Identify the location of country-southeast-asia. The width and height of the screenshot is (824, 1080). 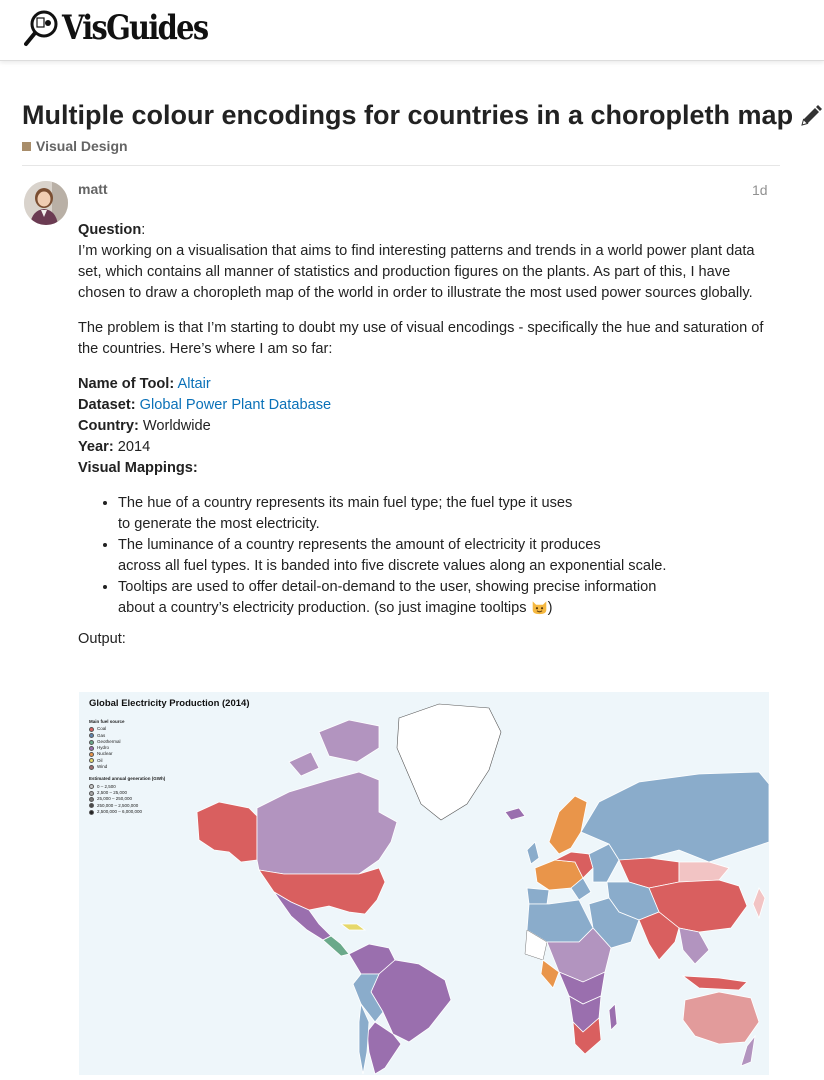
(694, 946).